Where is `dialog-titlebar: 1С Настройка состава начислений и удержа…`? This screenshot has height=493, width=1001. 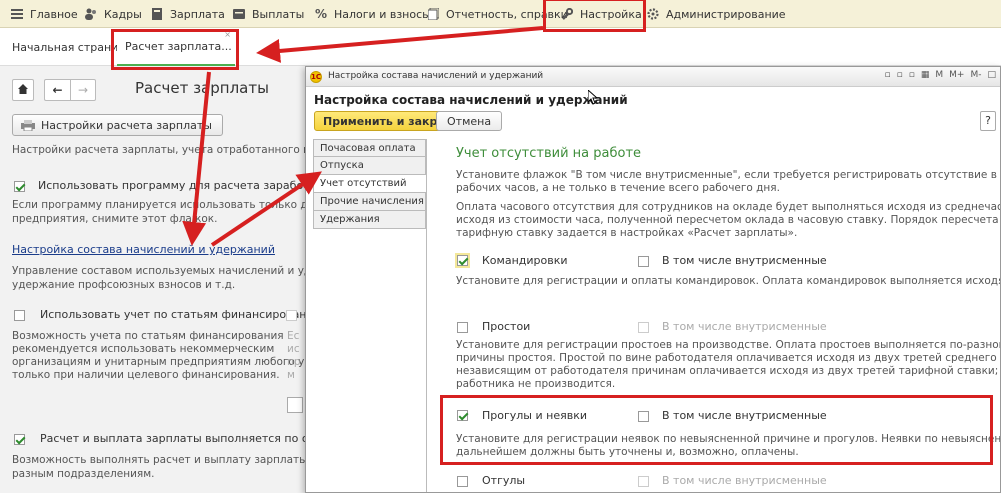
dialog-titlebar: 1С Настройка состава начислений и удержа… is located at coordinates (653, 77).